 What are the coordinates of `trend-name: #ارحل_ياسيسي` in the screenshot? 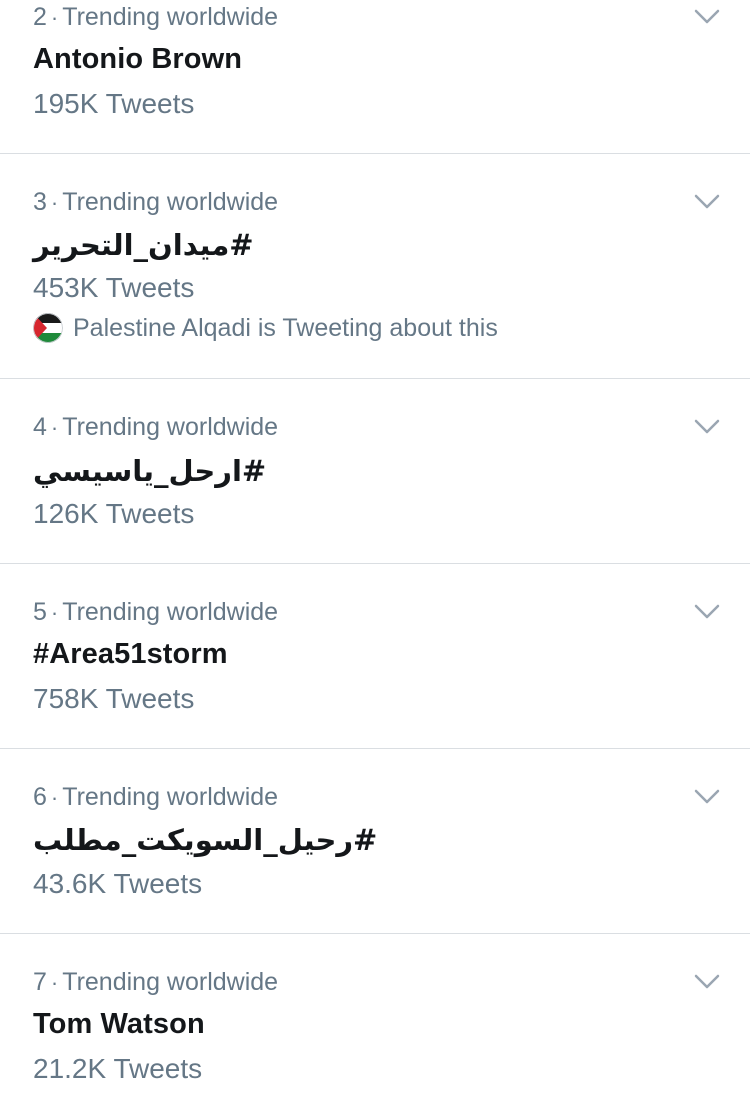 It's located at (149, 471).